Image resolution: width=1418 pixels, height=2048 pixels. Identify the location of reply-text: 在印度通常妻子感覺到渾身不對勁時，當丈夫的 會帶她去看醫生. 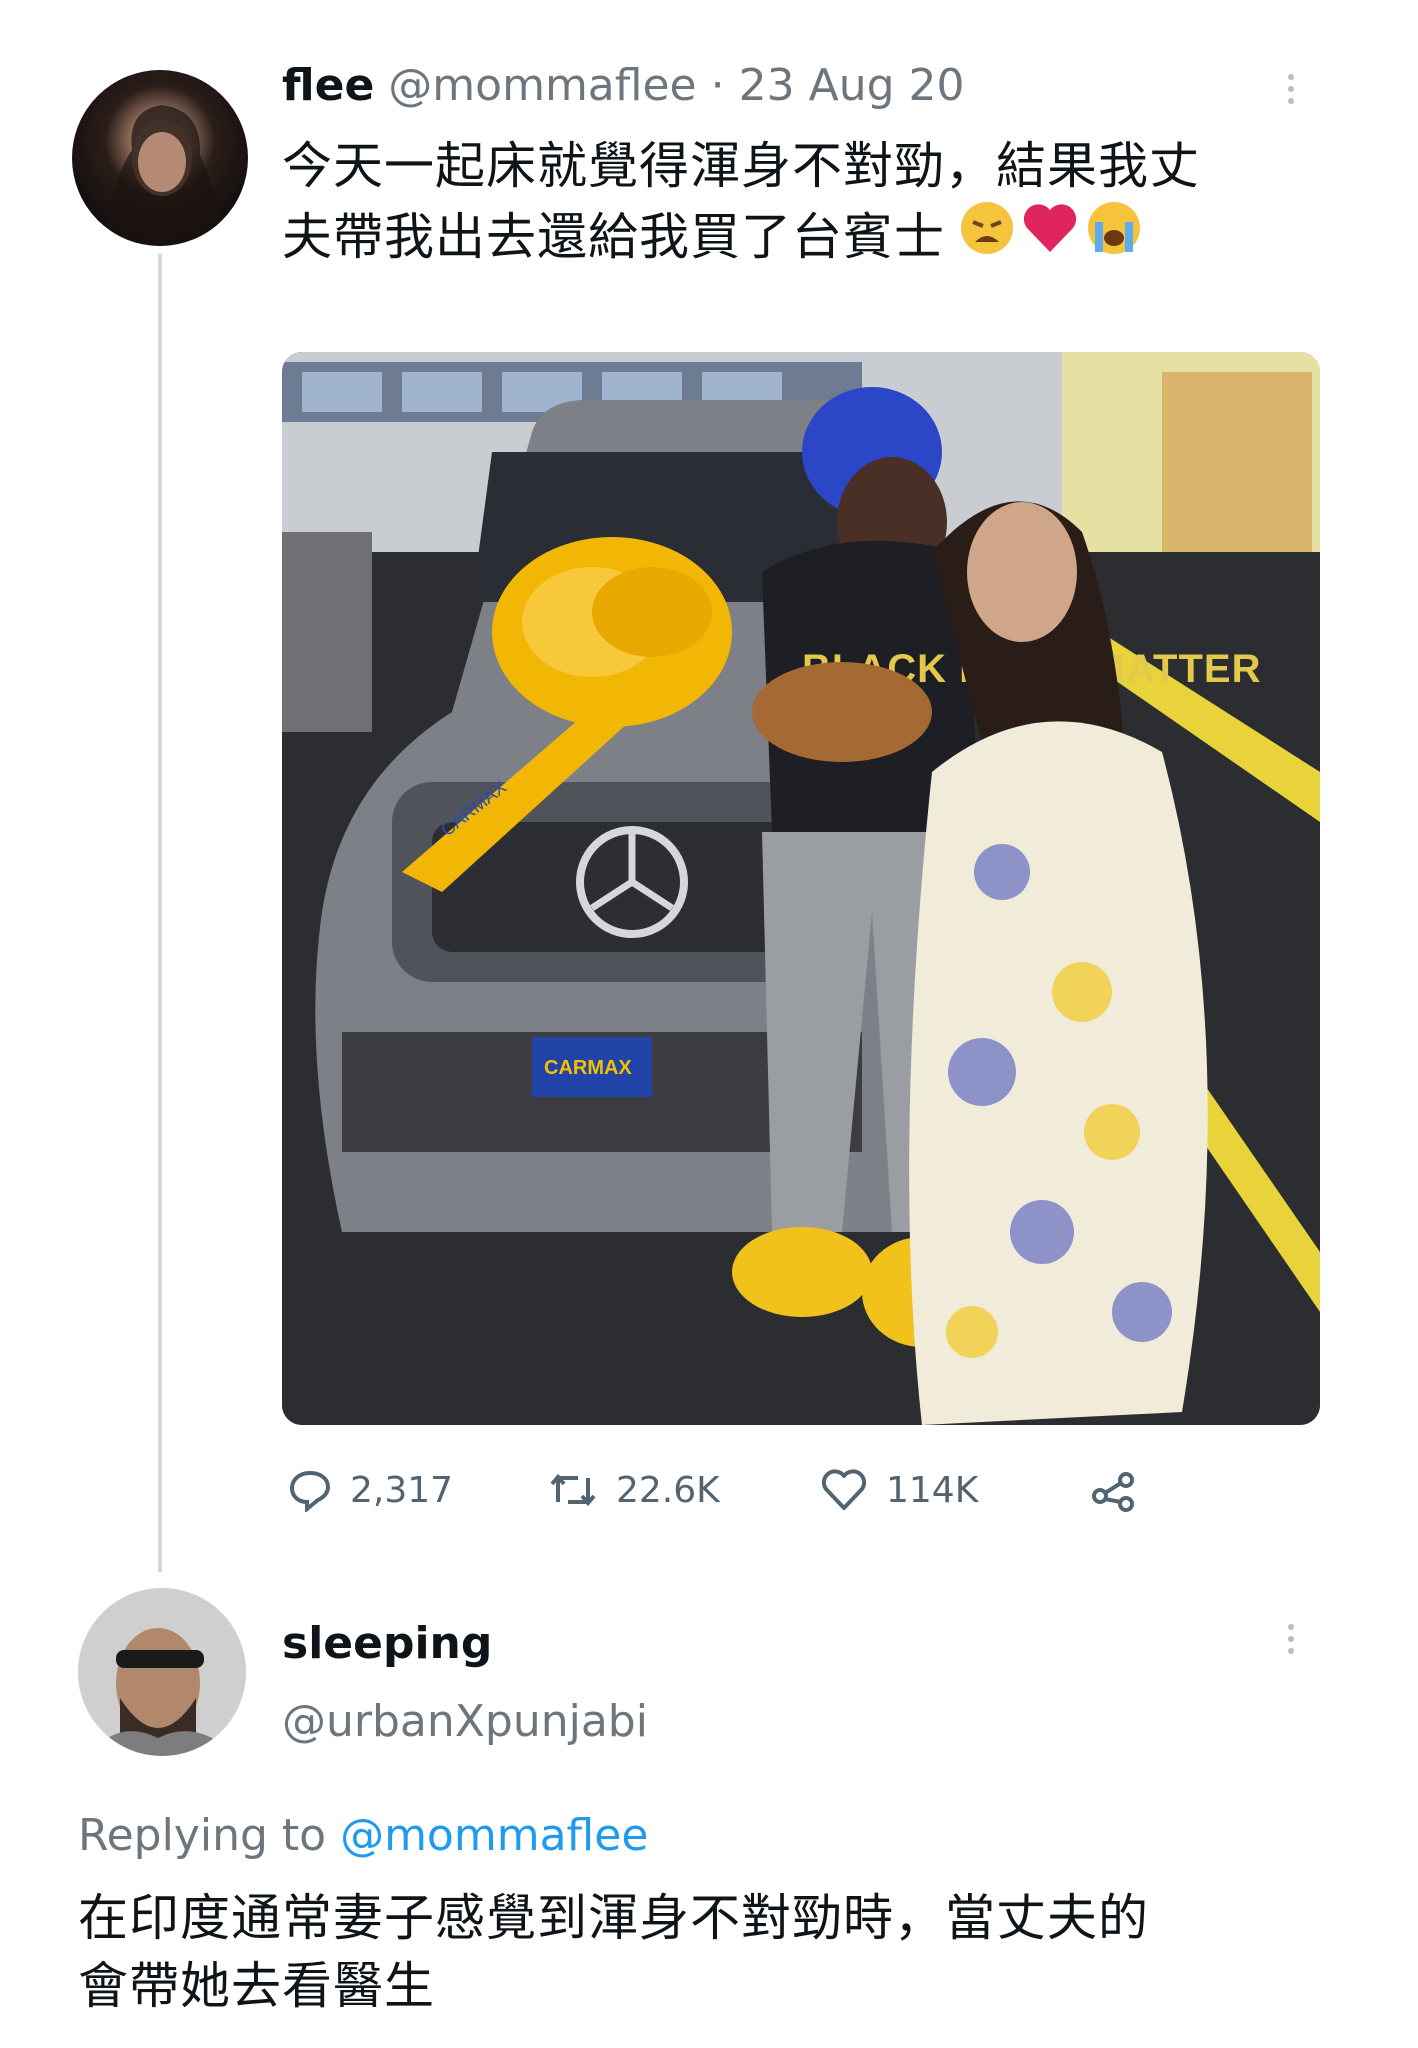
(728, 1952).